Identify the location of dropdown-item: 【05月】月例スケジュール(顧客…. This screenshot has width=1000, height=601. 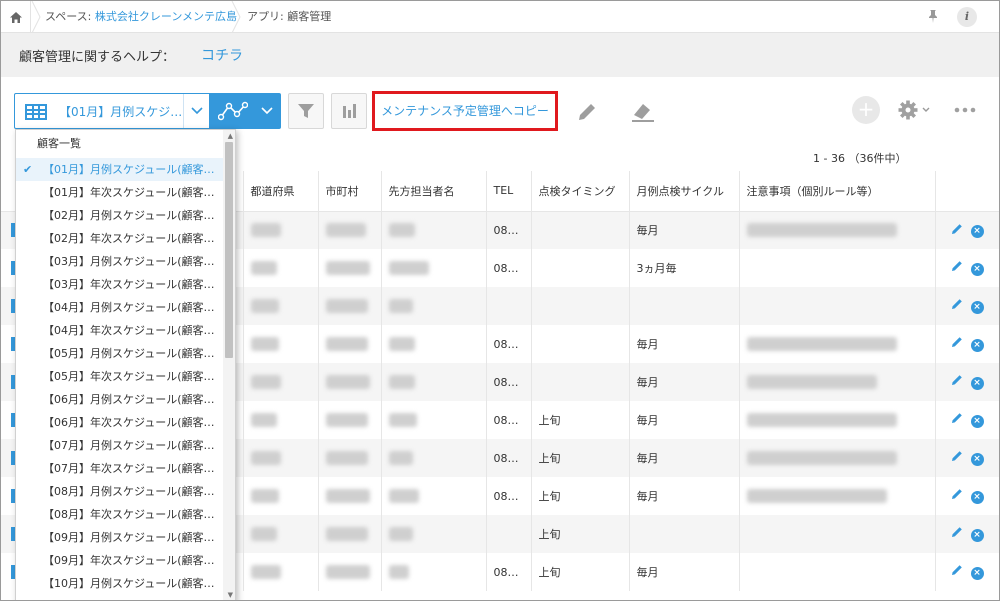
(119, 353).